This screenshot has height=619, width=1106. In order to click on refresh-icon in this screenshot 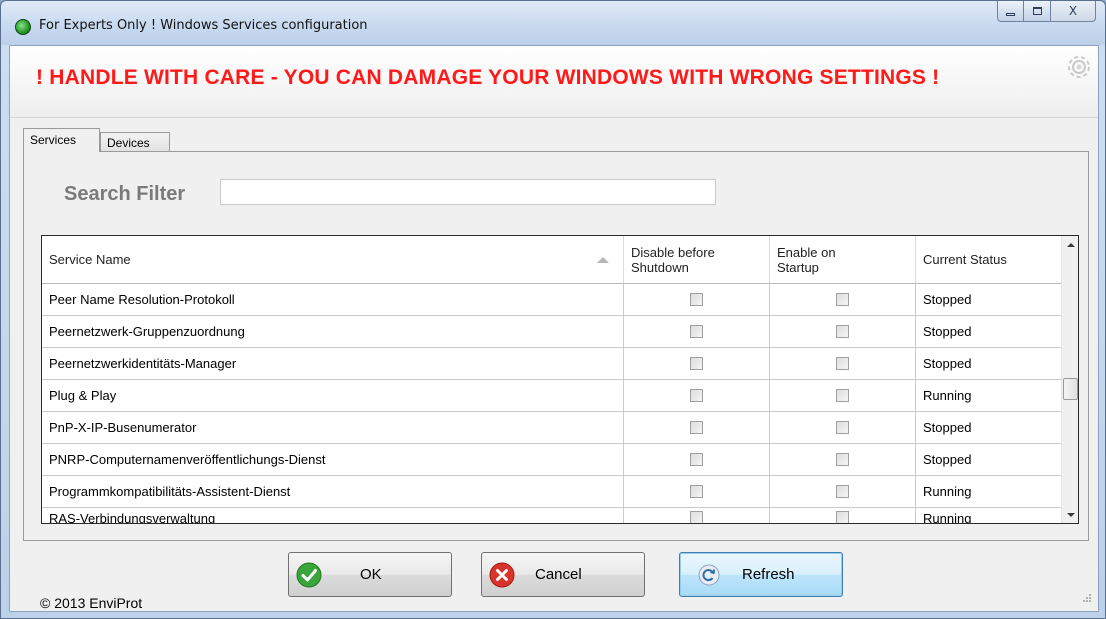, I will do `click(709, 575)`.